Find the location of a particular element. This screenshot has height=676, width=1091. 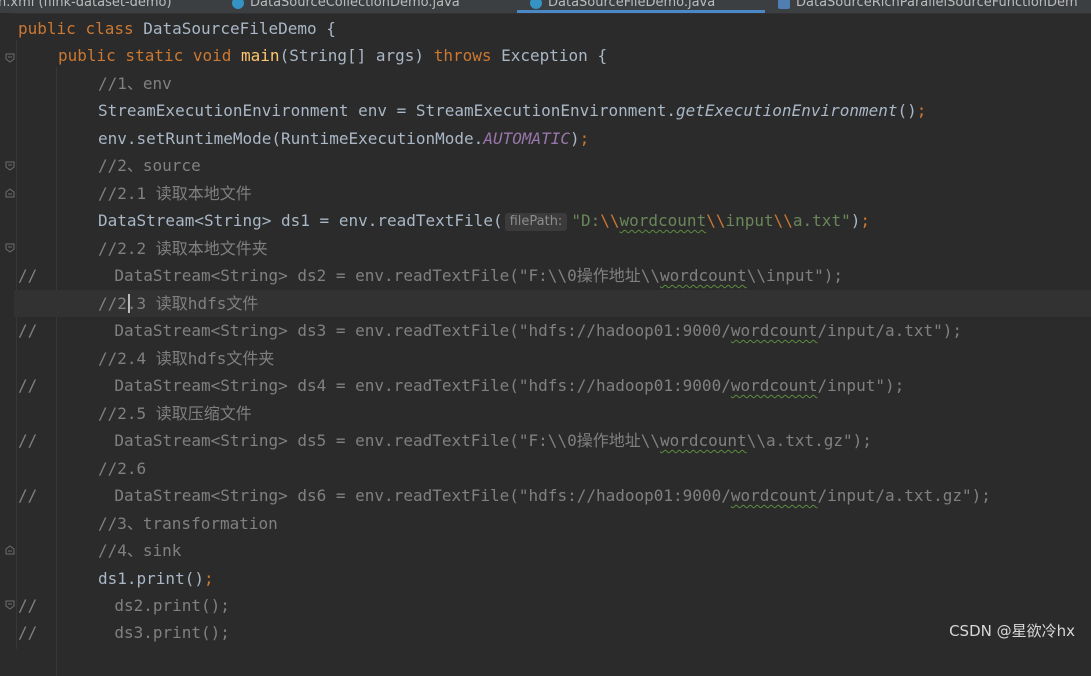

code-line-13: //2.4 读取hdfs文件夹 is located at coordinates (186, 358).